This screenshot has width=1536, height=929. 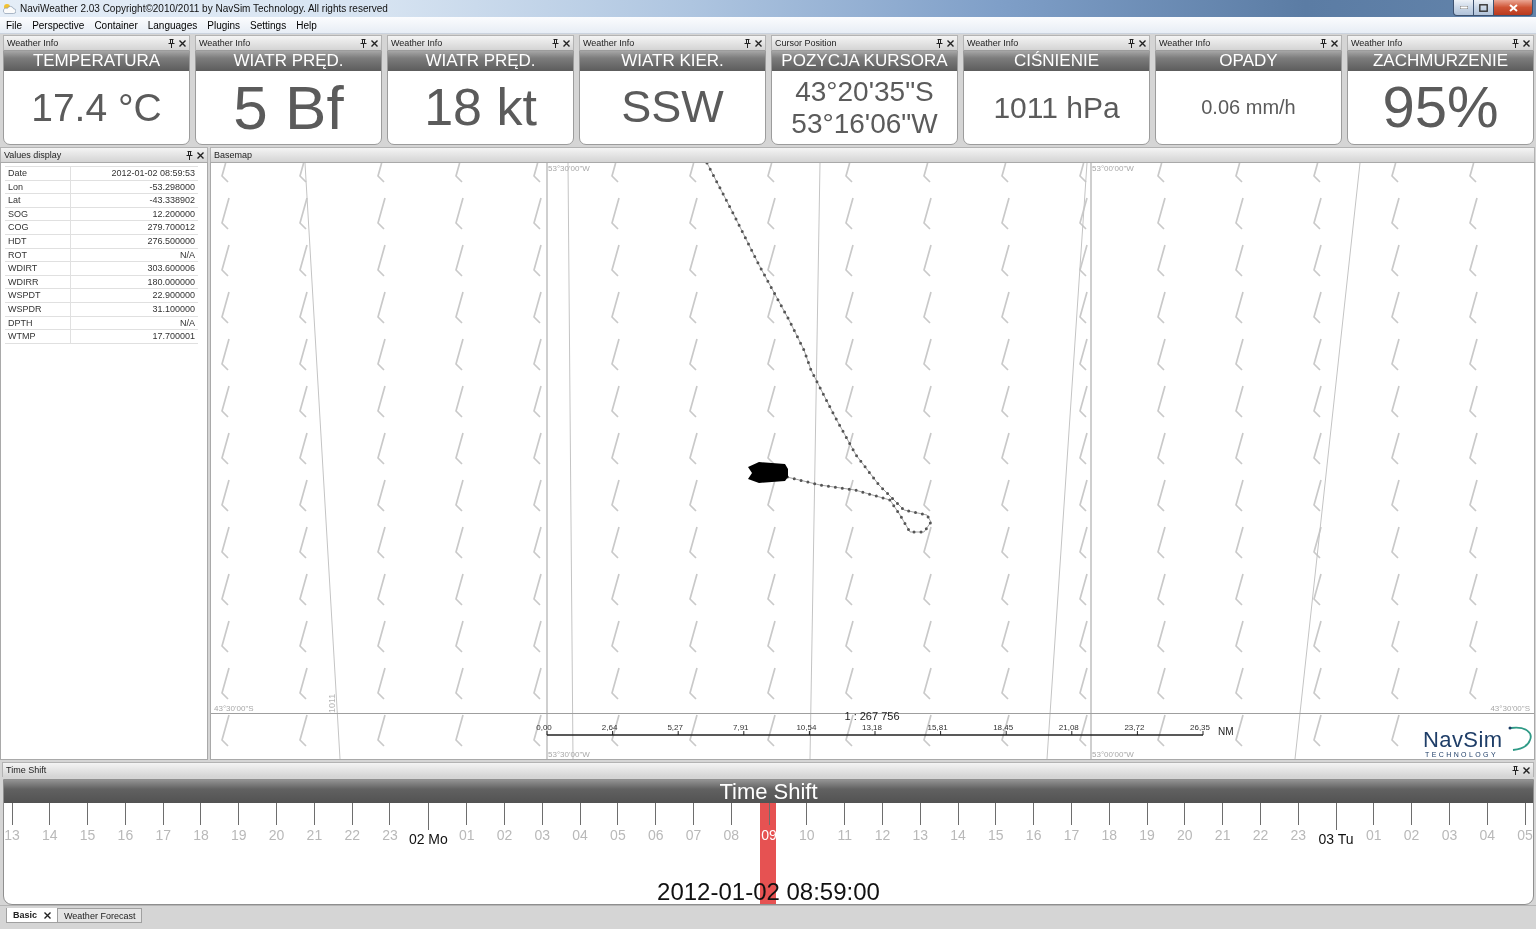 What do you see at coordinates (276, 835) in the screenshot?
I see `hour-label: 20` at bounding box center [276, 835].